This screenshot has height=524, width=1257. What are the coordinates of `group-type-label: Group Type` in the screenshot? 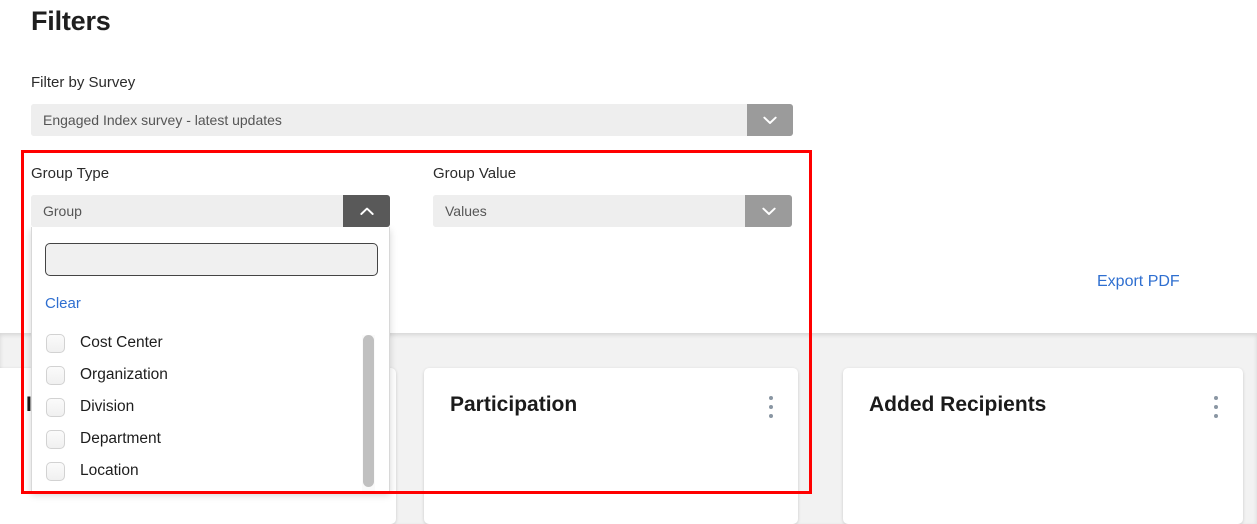 It's located at (70, 173).